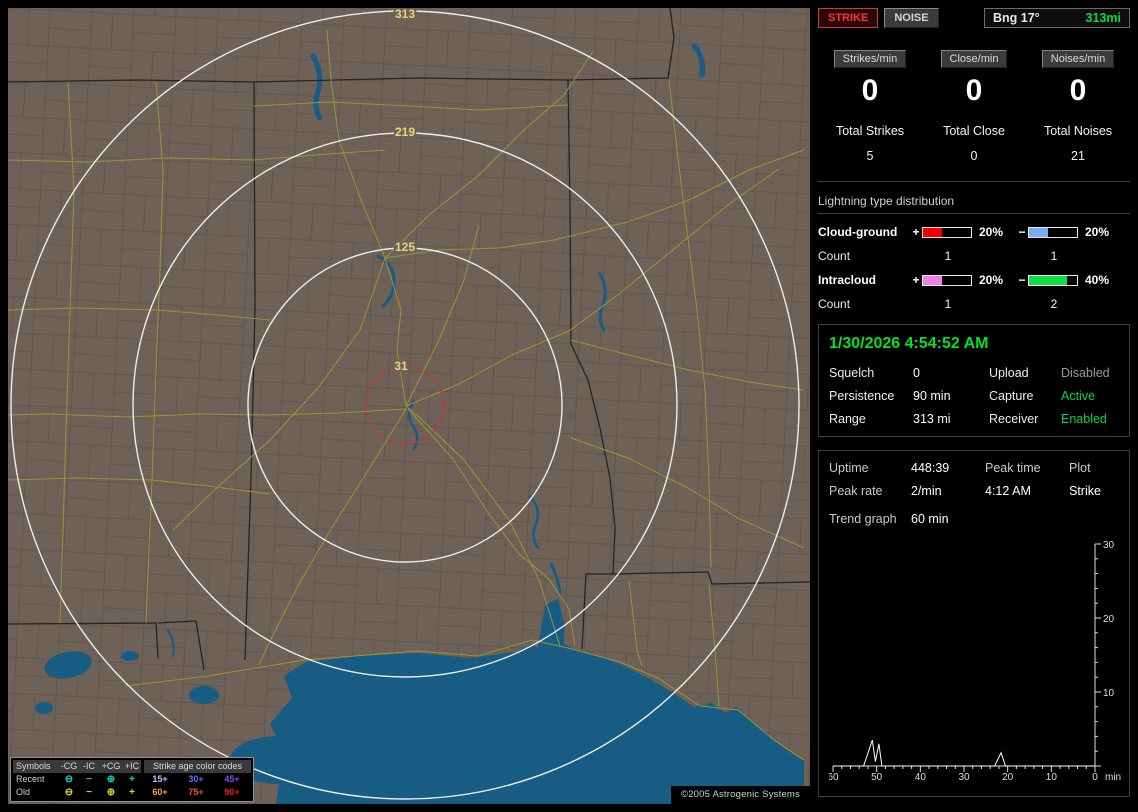  I want to click on strikes-per-min-value: 0, so click(870, 90).